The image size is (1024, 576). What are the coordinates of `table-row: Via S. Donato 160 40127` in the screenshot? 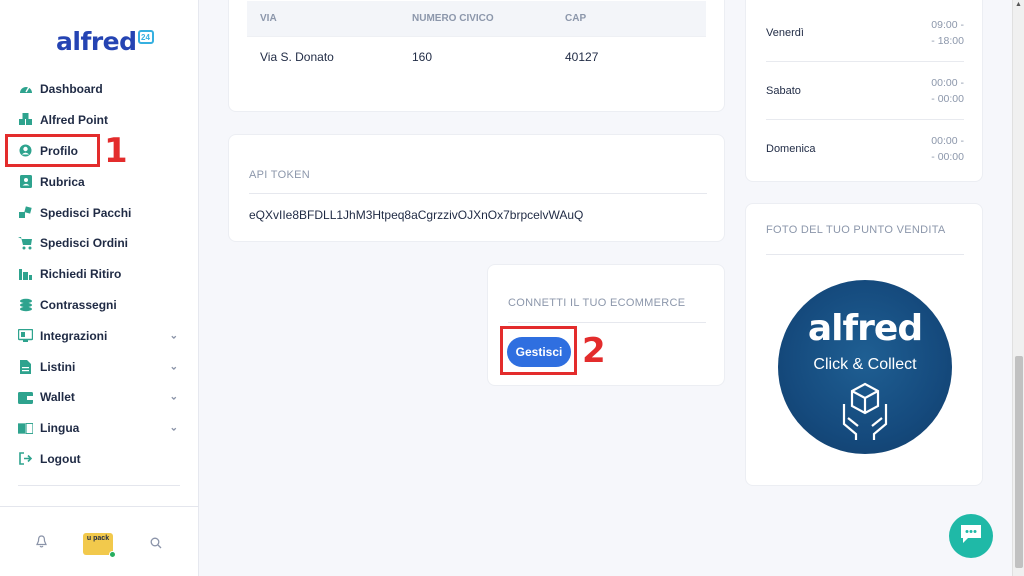 It's located at (476, 56).